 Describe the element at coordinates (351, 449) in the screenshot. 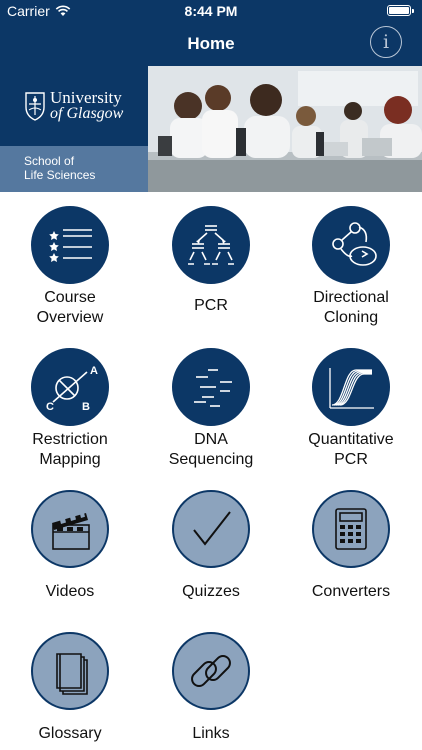

I see `tile-label: Quantitative PCR` at that location.